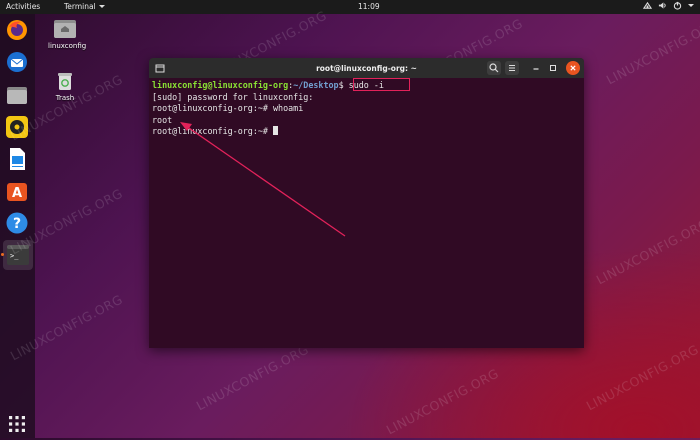 Image resolution: width=700 pixels, height=440 pixels. I want to click on minimize-icon, so click(536, 69).